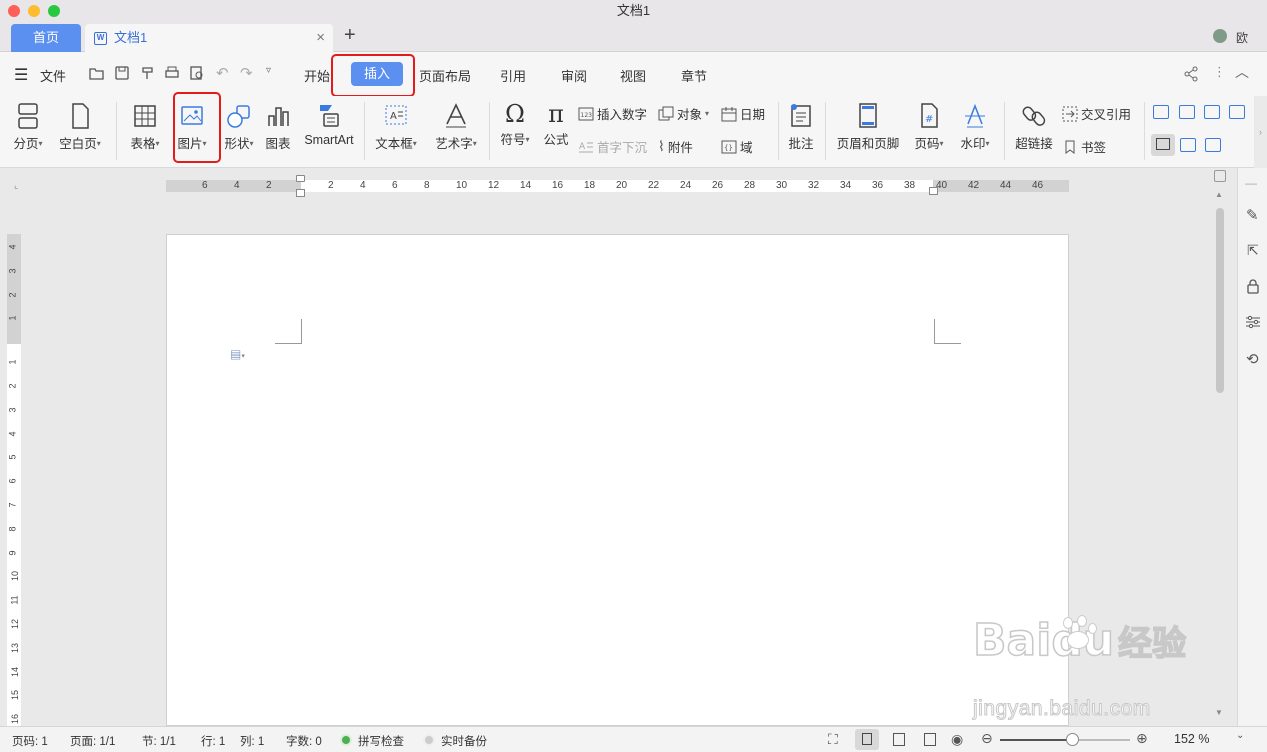 This screenshot has height=752, width=1267. What do you see at coordinates (1161, 112) in the screenshot?
I see `form-textbox-icon` at bounding box center [1161, 112].